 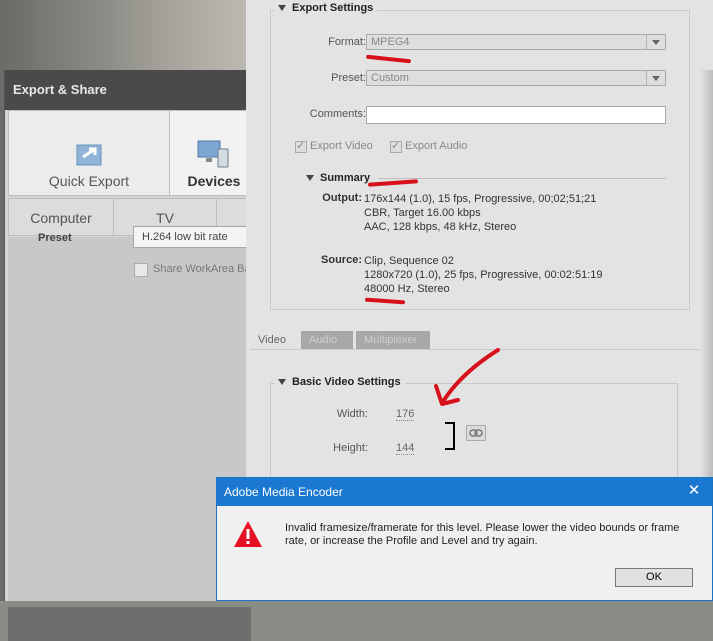 I want to click on tab-multiplexer: Multiplexer, so click(x=393, y=340).